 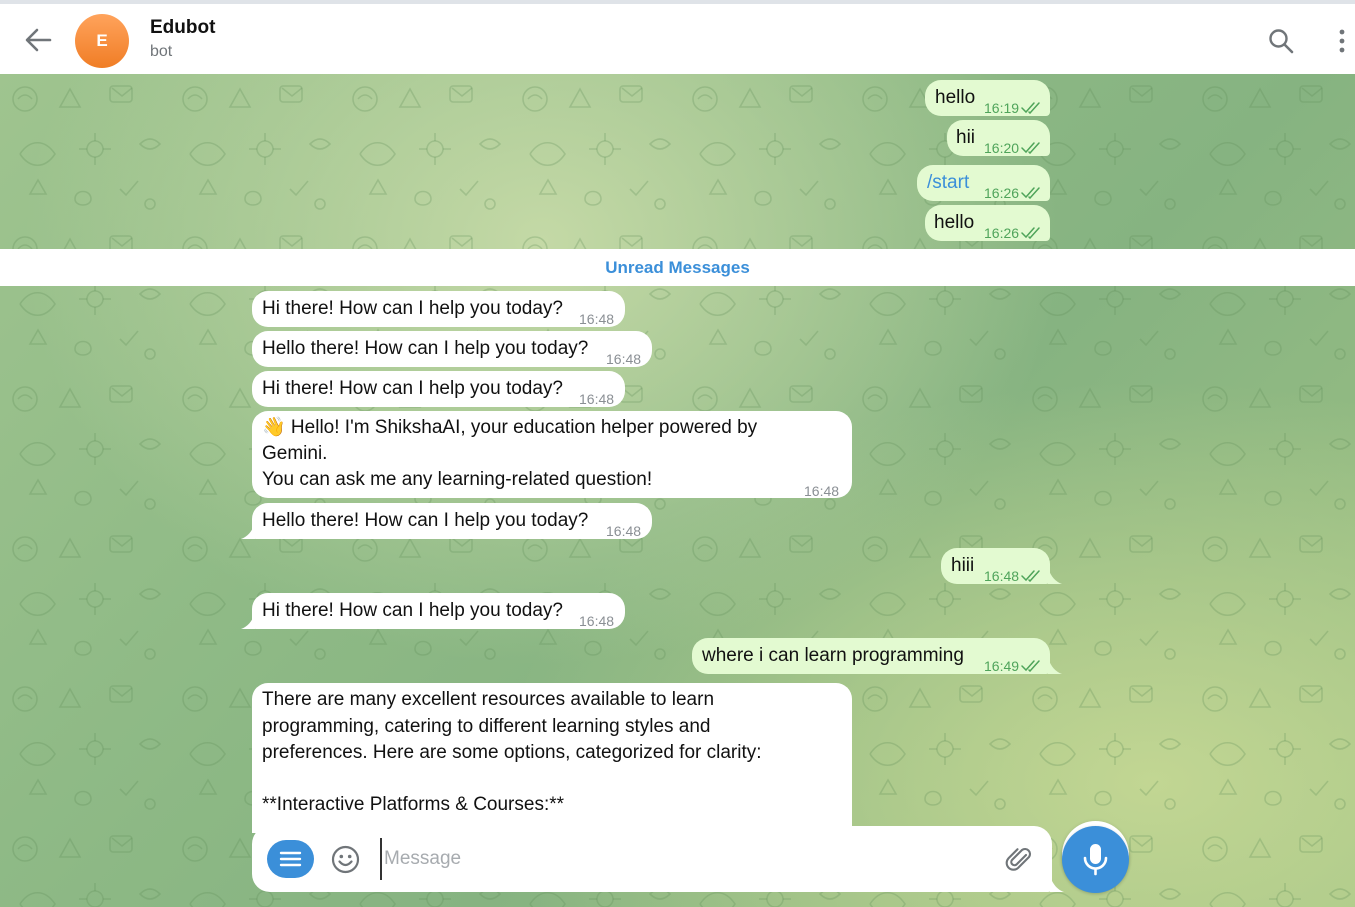 I want to click on message-composer, so click(x=652, y=859).